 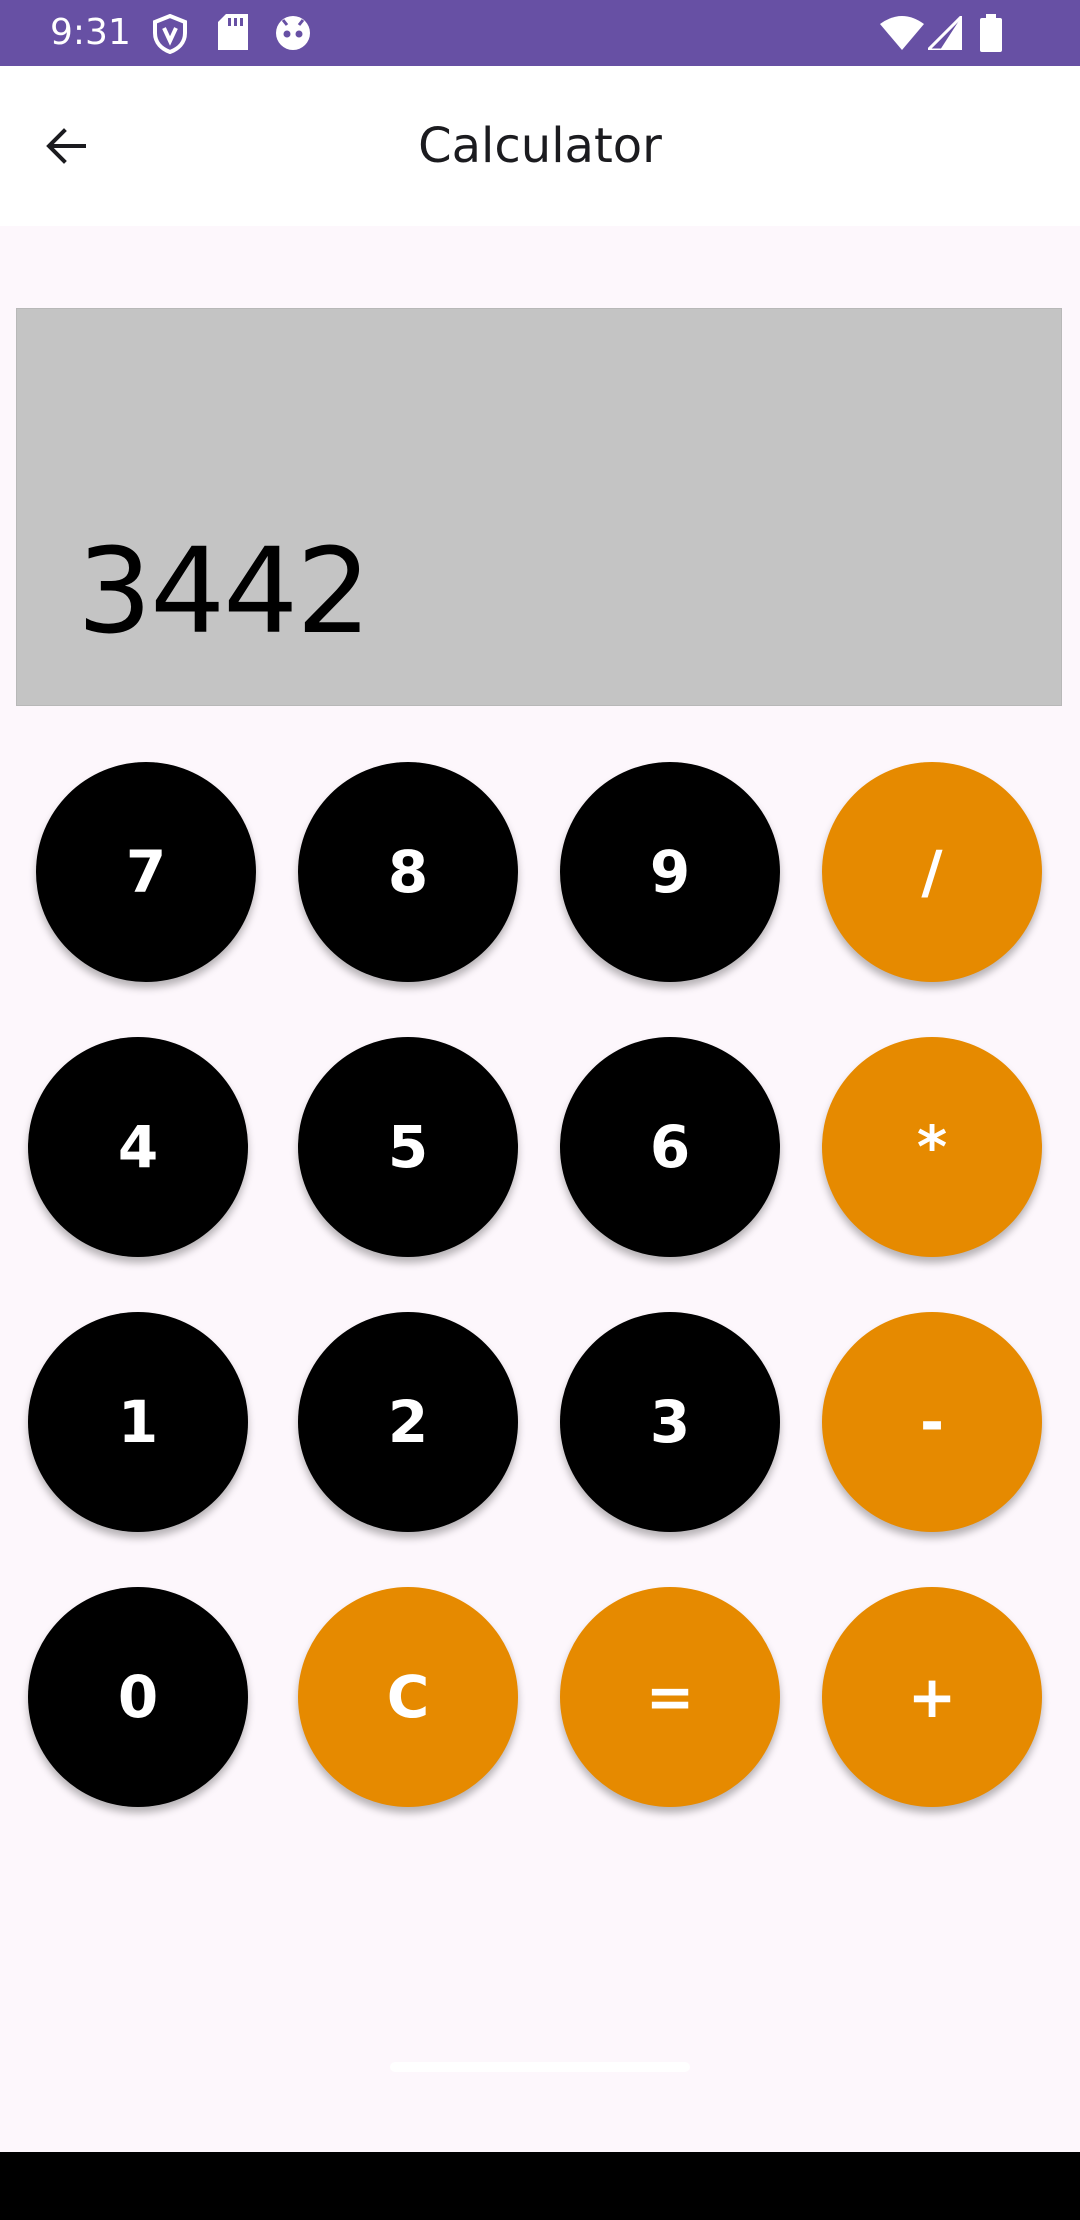 What do you see at coordinates (540, 33) in the screenshot?
I see `status-bar: 9:31` at bounding box center [540, 33].